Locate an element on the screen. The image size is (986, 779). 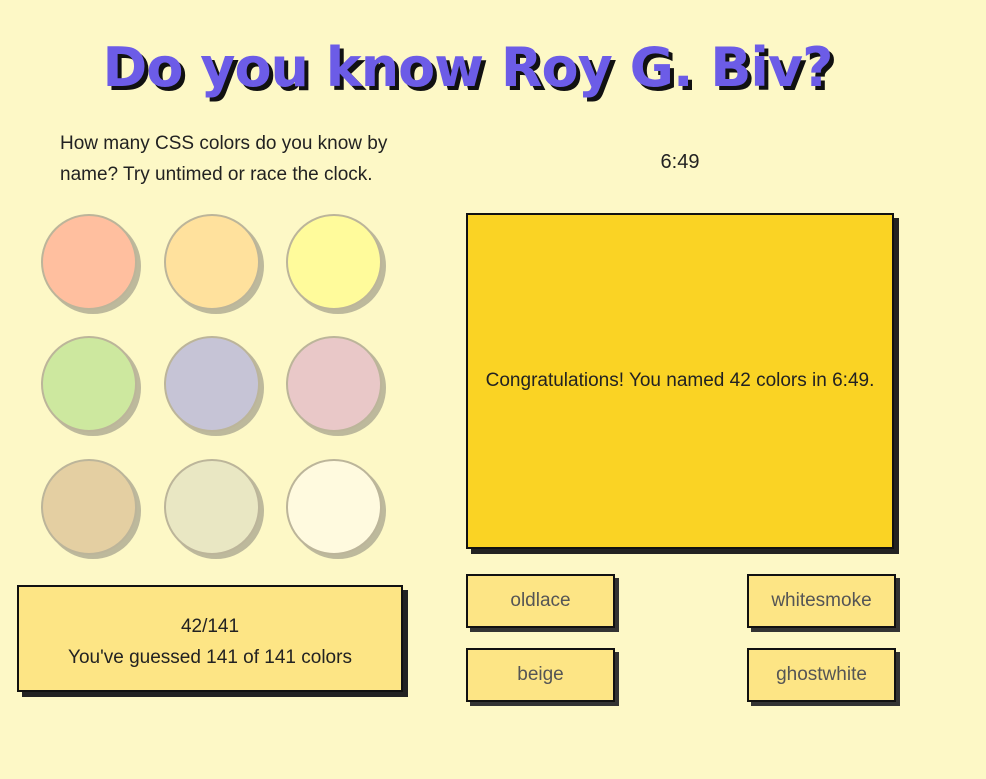
score-summary: You've guessed 141 of 141 colors is located at coordinates (210, 657).